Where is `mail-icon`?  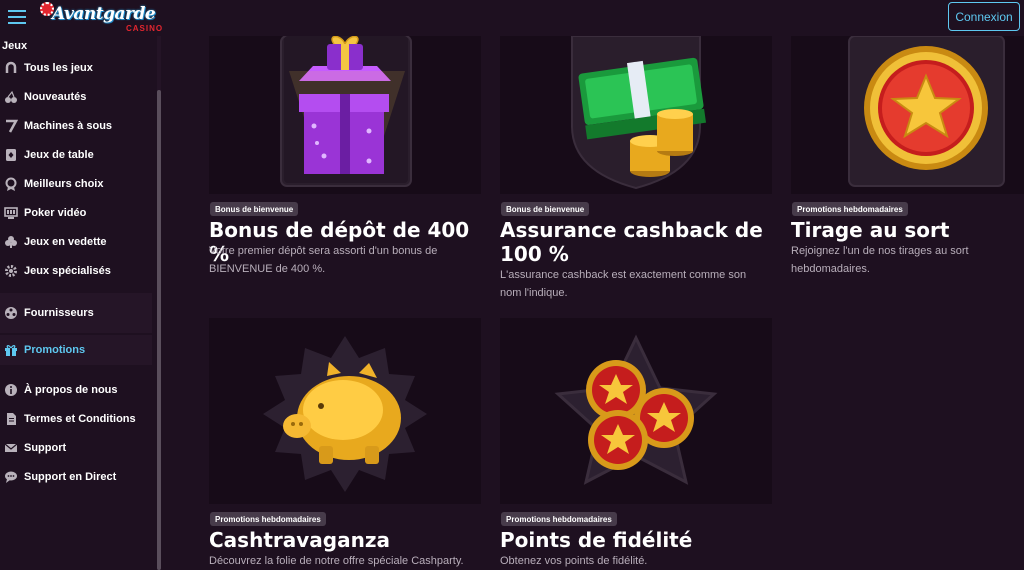
mail-icon is located at coordinates (11, 448).